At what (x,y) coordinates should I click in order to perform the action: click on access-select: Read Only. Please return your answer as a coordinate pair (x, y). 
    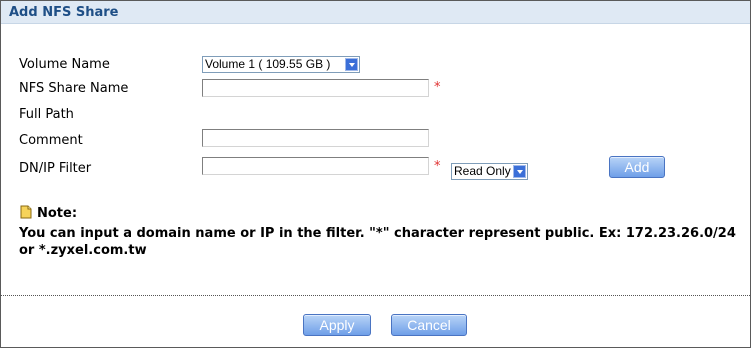
    Looking at the image, I should click on (489, 171).